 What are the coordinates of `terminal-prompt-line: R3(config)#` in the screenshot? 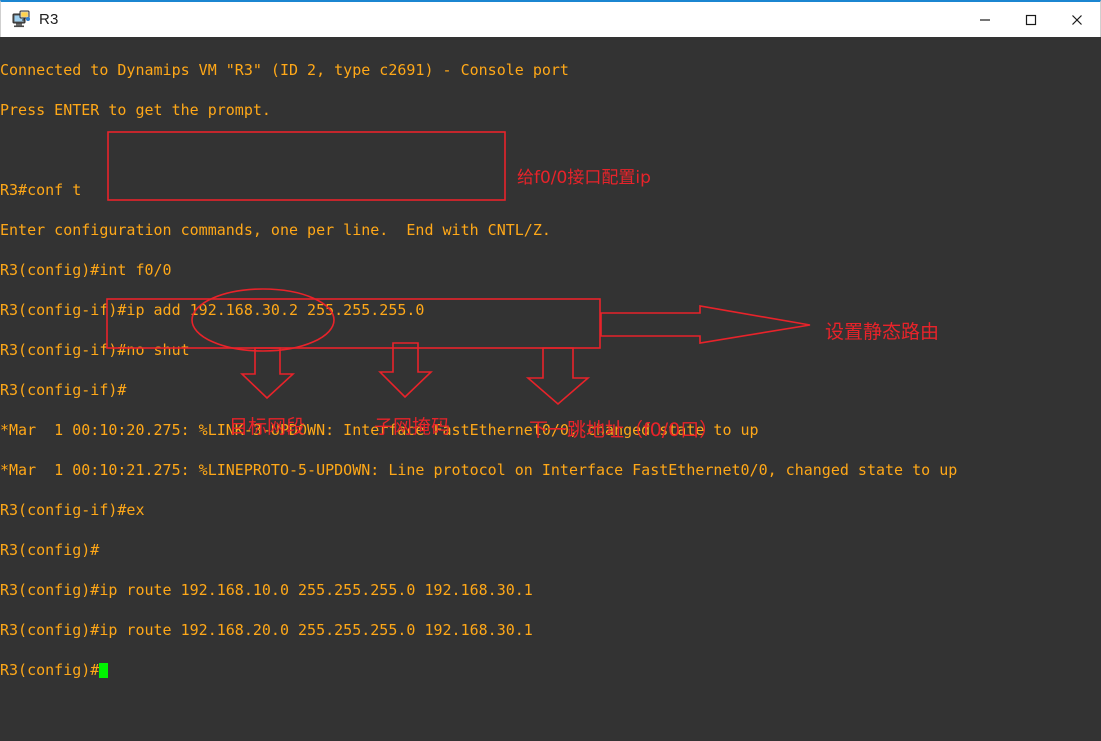 It's located at (550, 670).